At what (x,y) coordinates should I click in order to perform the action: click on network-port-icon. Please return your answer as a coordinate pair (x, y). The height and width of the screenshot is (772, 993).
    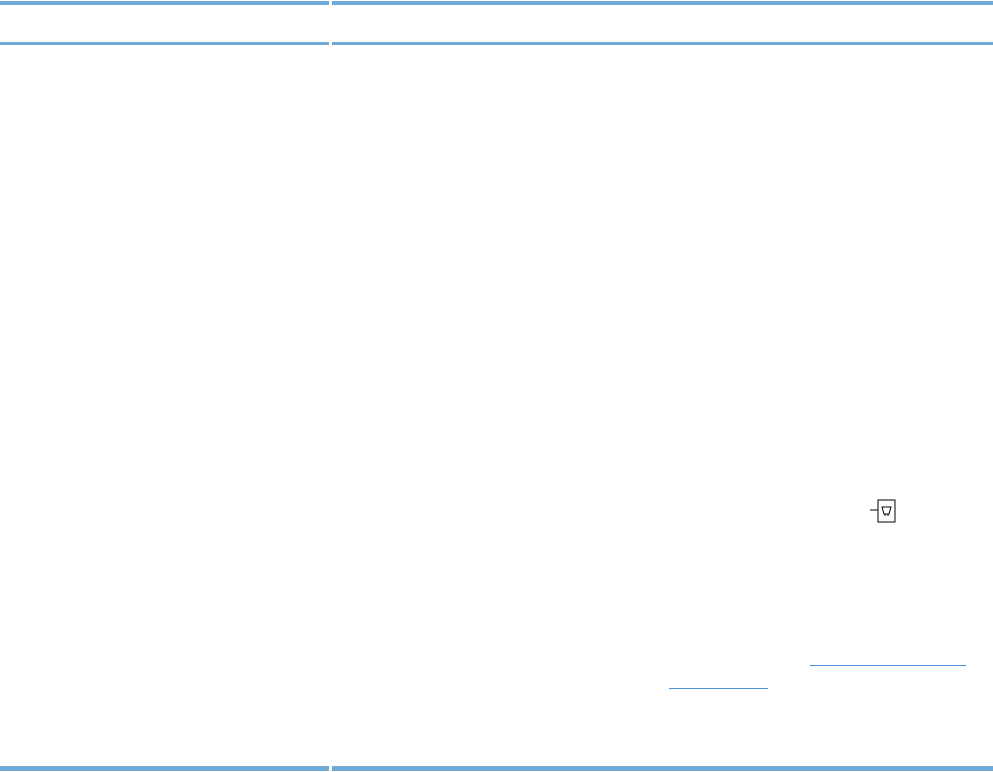
    Looking at the image, I should click on (884, 511).